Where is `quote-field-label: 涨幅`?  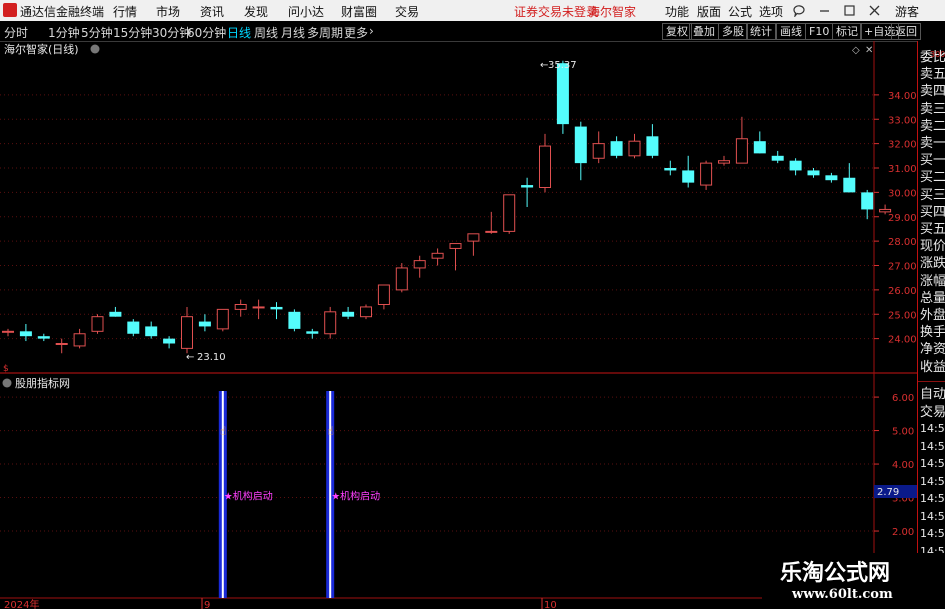 quote-field-label: 涨幅 is located at coordinates (932, 281).